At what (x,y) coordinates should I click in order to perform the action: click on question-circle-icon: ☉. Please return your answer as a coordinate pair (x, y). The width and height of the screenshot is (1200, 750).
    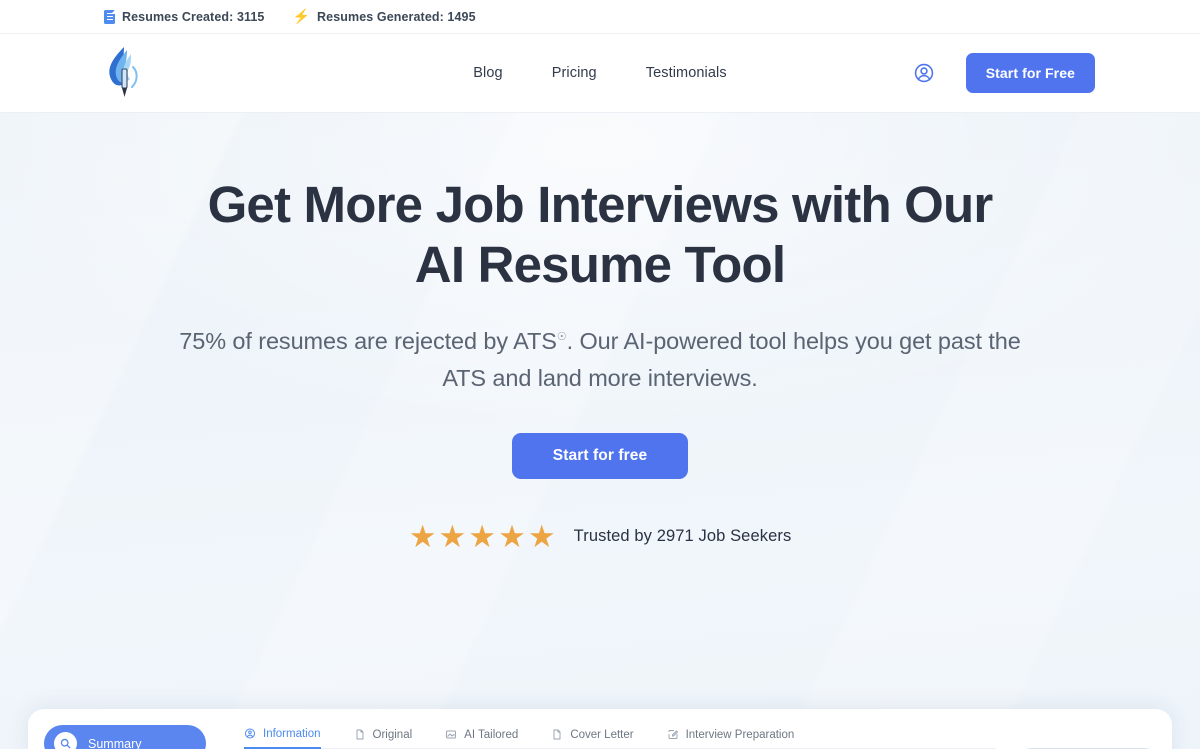
    Looking at the image, I should click on (562, 337).